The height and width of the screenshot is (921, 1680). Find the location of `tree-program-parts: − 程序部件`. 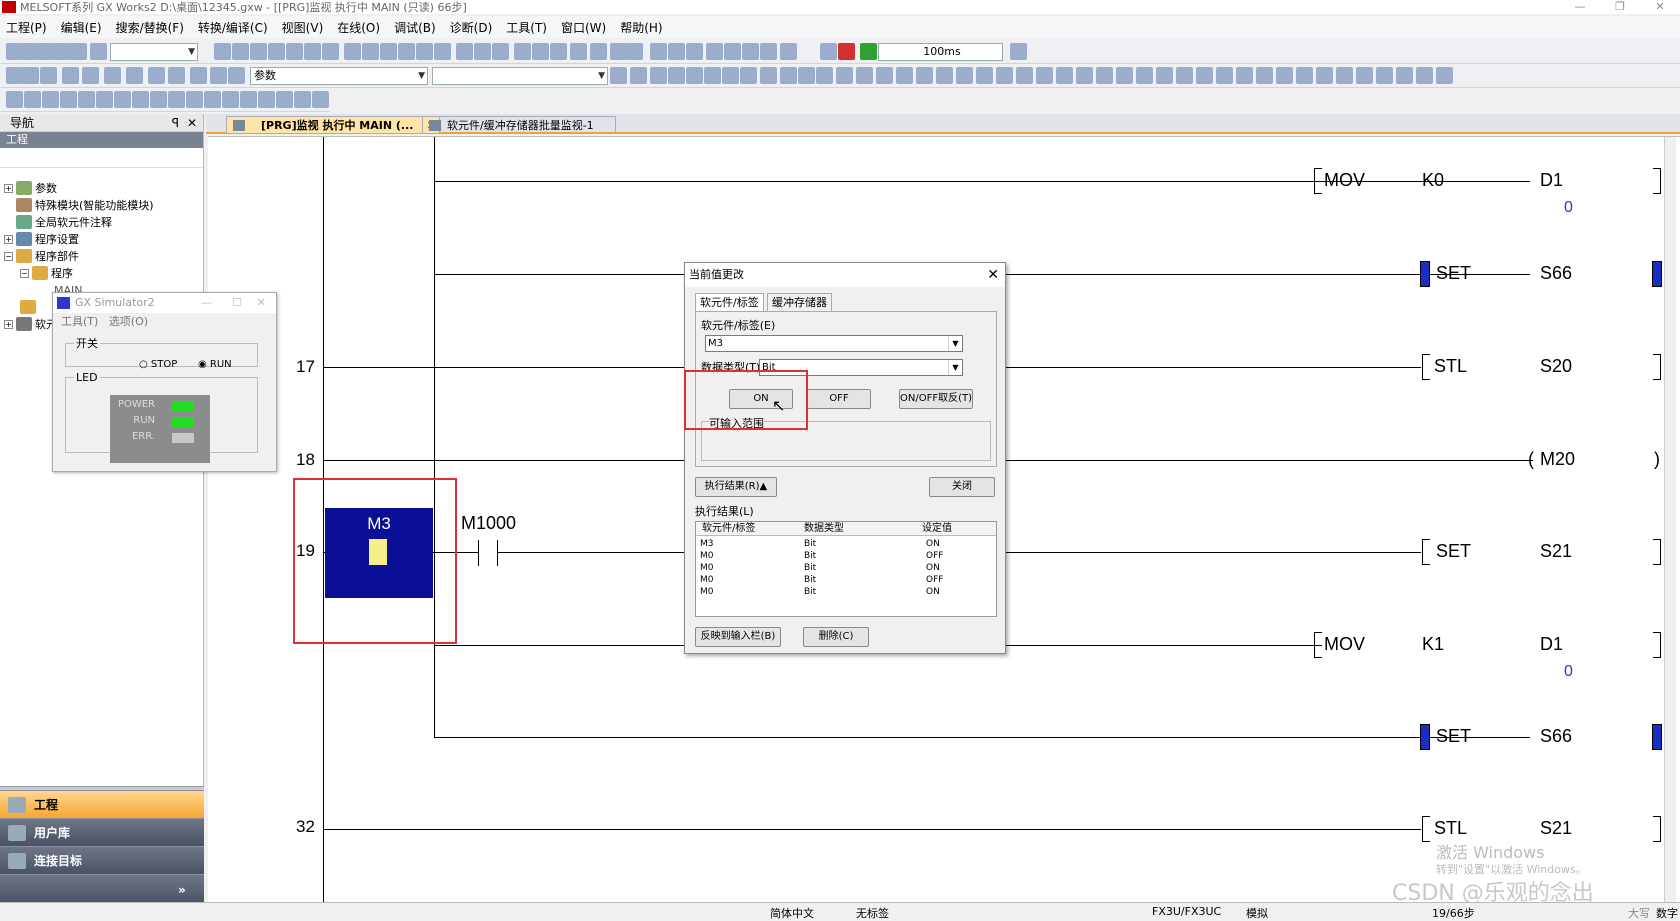

tree-program-parts: − 程序部件 is located at coordinates (41, 256).